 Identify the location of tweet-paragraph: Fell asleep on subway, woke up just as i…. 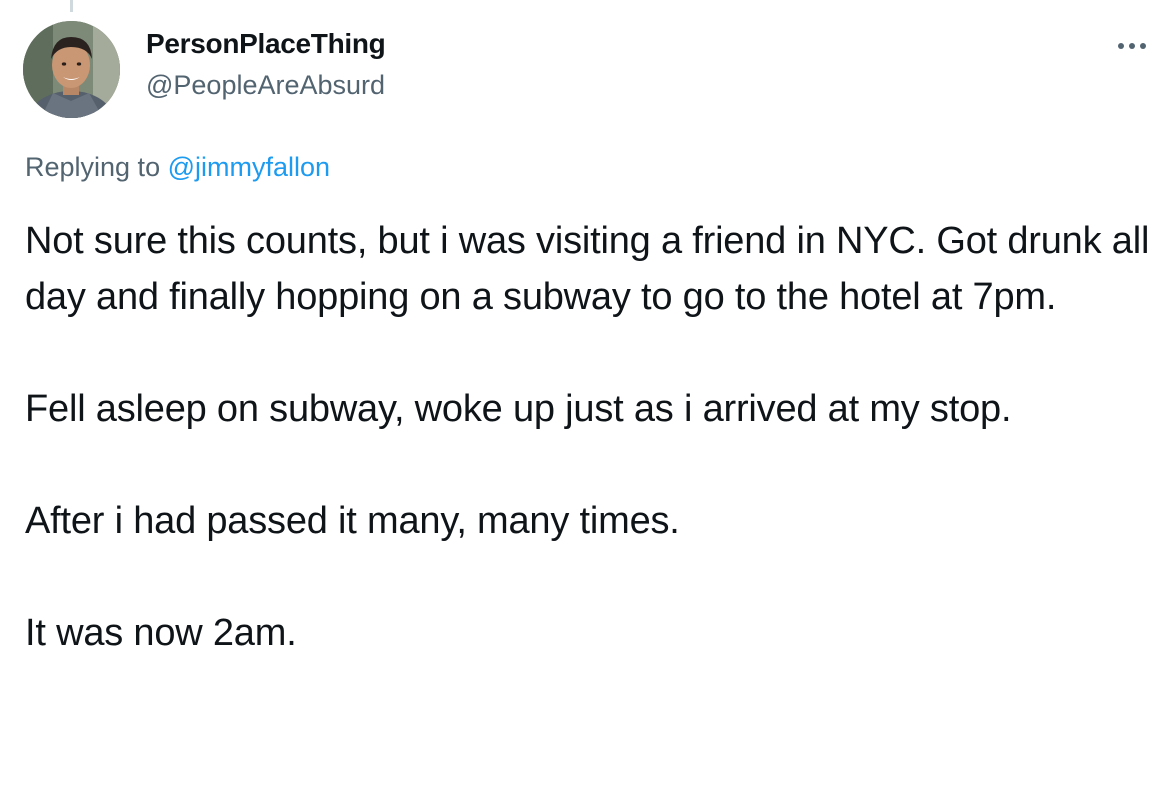
(518, 409).